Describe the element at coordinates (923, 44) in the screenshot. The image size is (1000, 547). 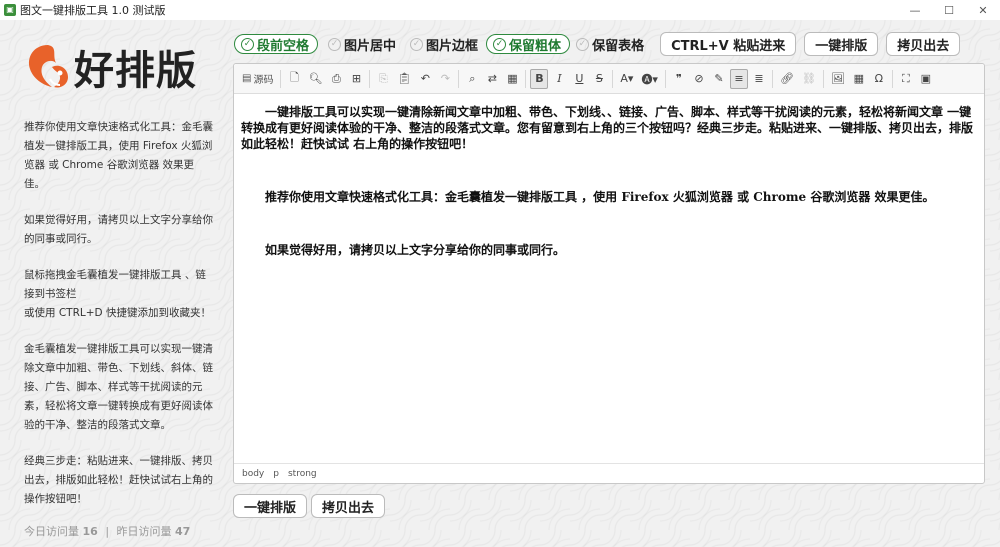
I see `copy-button: 拷贝出去` at that location.